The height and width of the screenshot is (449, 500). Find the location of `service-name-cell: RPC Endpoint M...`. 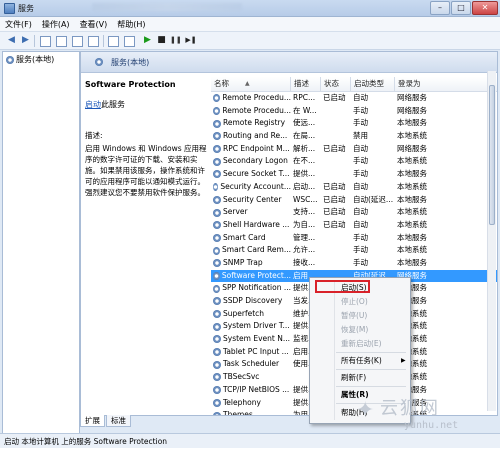

service-name-cell: RPC Endpoint M... is located at coordinates (252, 149).